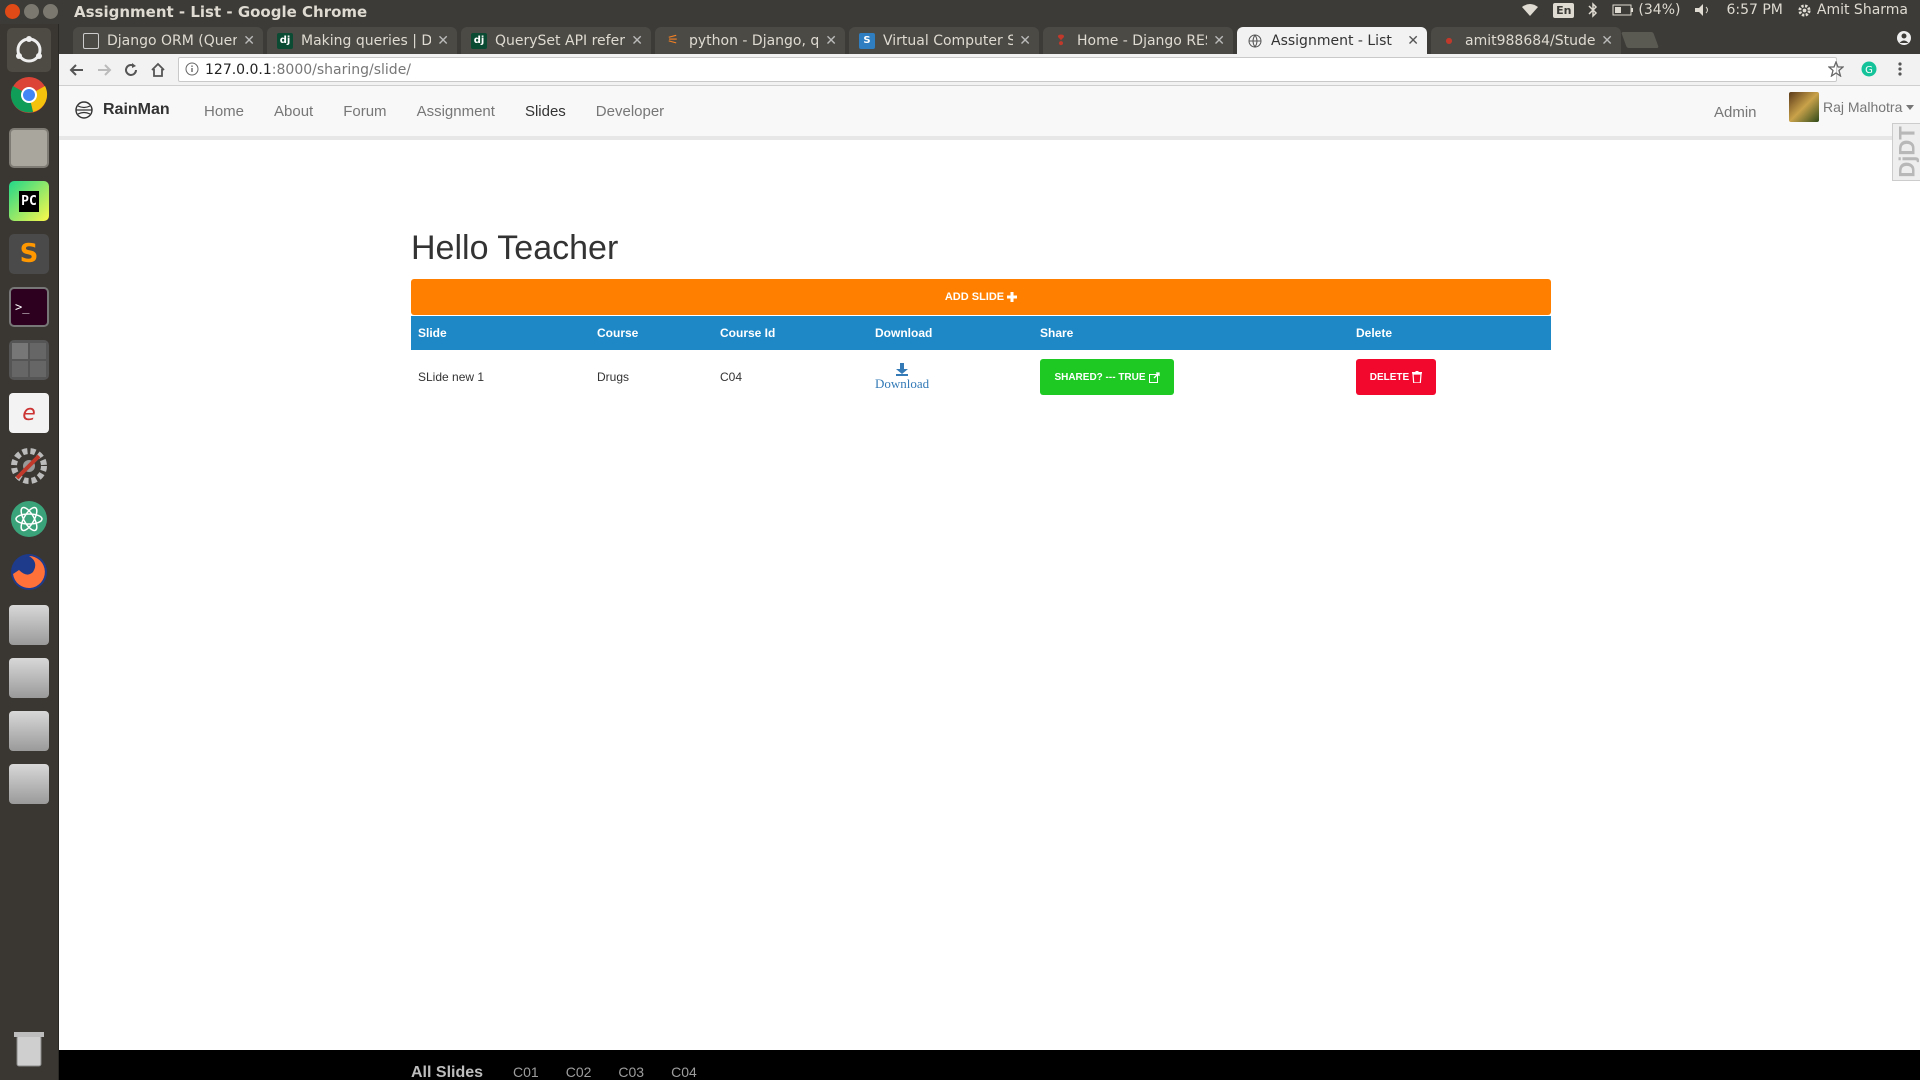  What do you see at coordinates (29, 572) in the screenshot?
I see `firefox-icon` at bounding box center [29, 572].